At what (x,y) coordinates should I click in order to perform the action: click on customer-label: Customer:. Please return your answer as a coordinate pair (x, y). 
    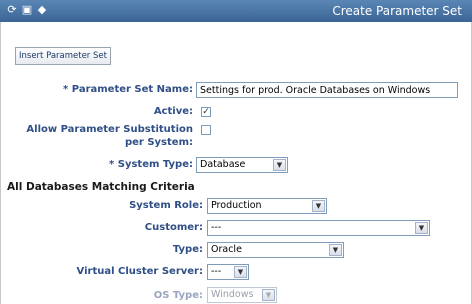
    Looking at the image, I should click on (173, 227).